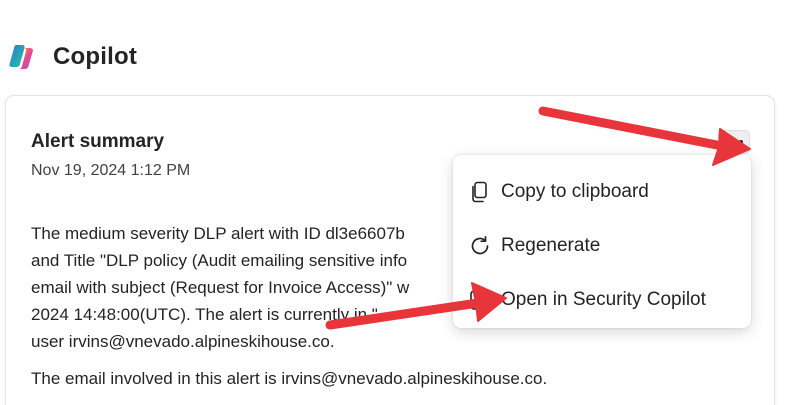  Describe the element at coordinates (183, 341) in the screenshot. I see `summary-line: user irvins@vnevado.alpineskihouse.co.` at that location.